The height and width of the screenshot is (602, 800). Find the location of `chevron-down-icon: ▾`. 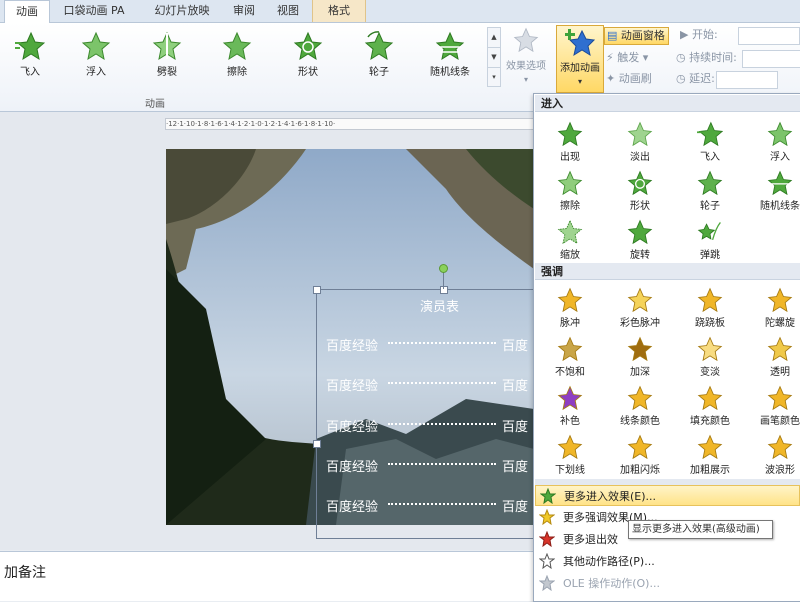

chevron-down-icon: ▾ is located at coordinates (579, 81).